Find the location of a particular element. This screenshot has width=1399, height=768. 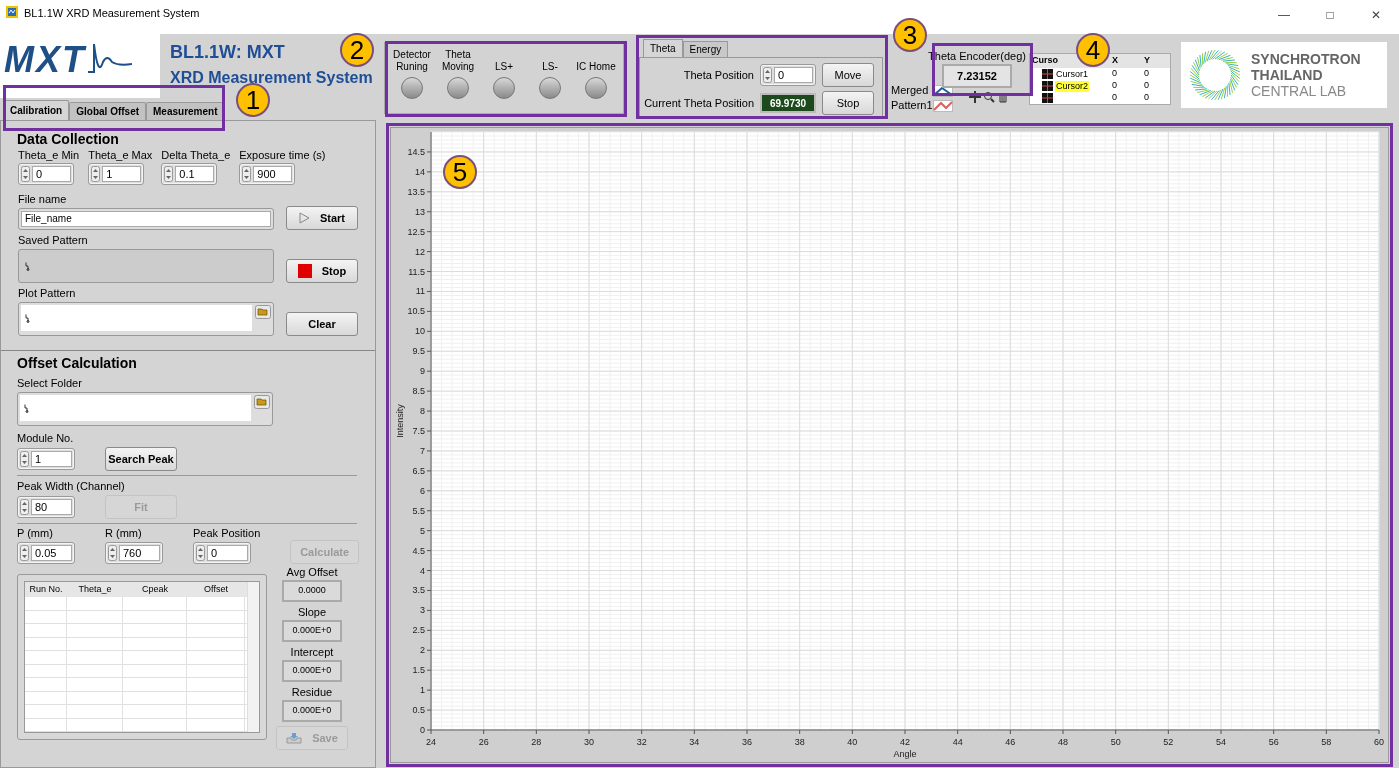

window-control: ✕ is located at coordinates (1376, 15).